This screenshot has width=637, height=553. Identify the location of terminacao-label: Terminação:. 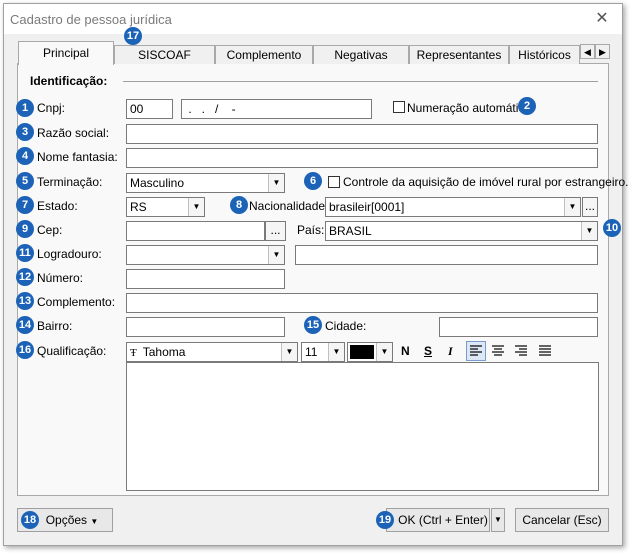
(70, 182).